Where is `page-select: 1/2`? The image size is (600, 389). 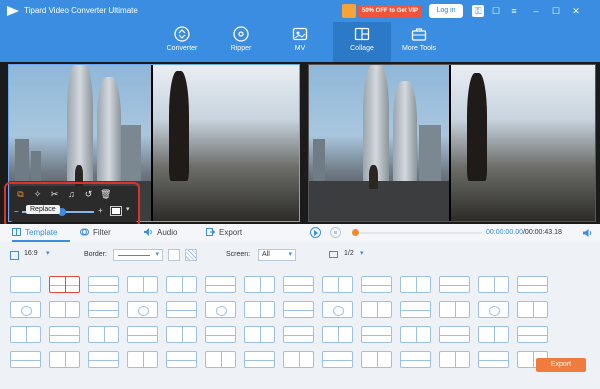 page-select: 1/2 is located at coordinates (349, 253).